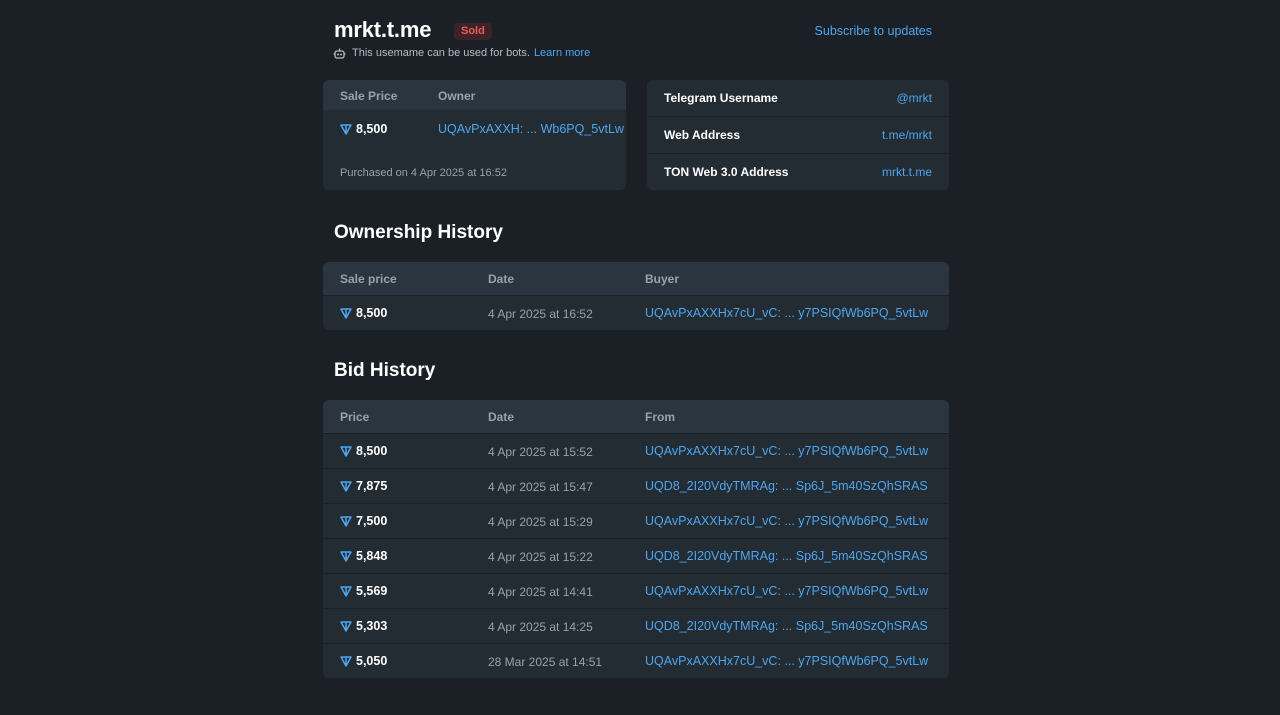 Image resolution: width=1280 pixels, height=715 pixels. Describe the element at coordinates (798, 98) in the screenshot. I see `info-row-username: Telegram Username @mrkt` at that location.